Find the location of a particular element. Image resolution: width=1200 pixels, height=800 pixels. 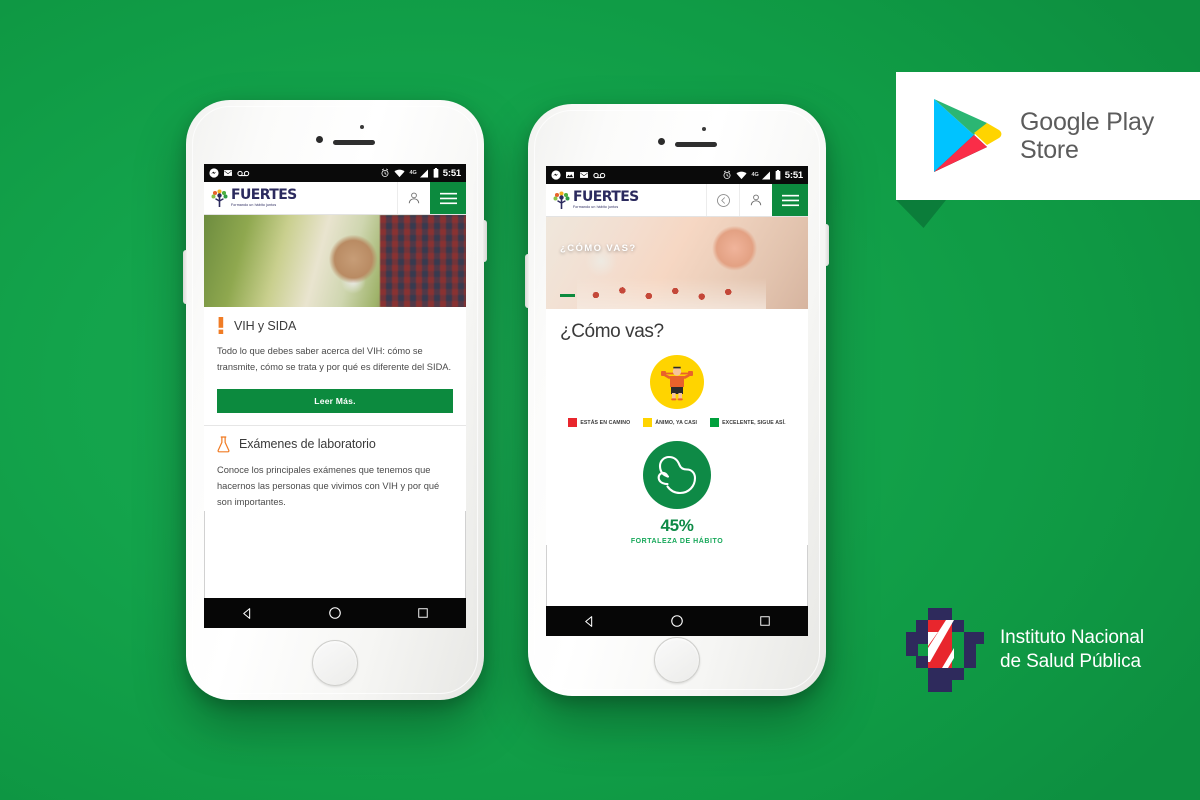

legend-label: ÁNIMO, YA CASI is located at coordinates (676, 422).